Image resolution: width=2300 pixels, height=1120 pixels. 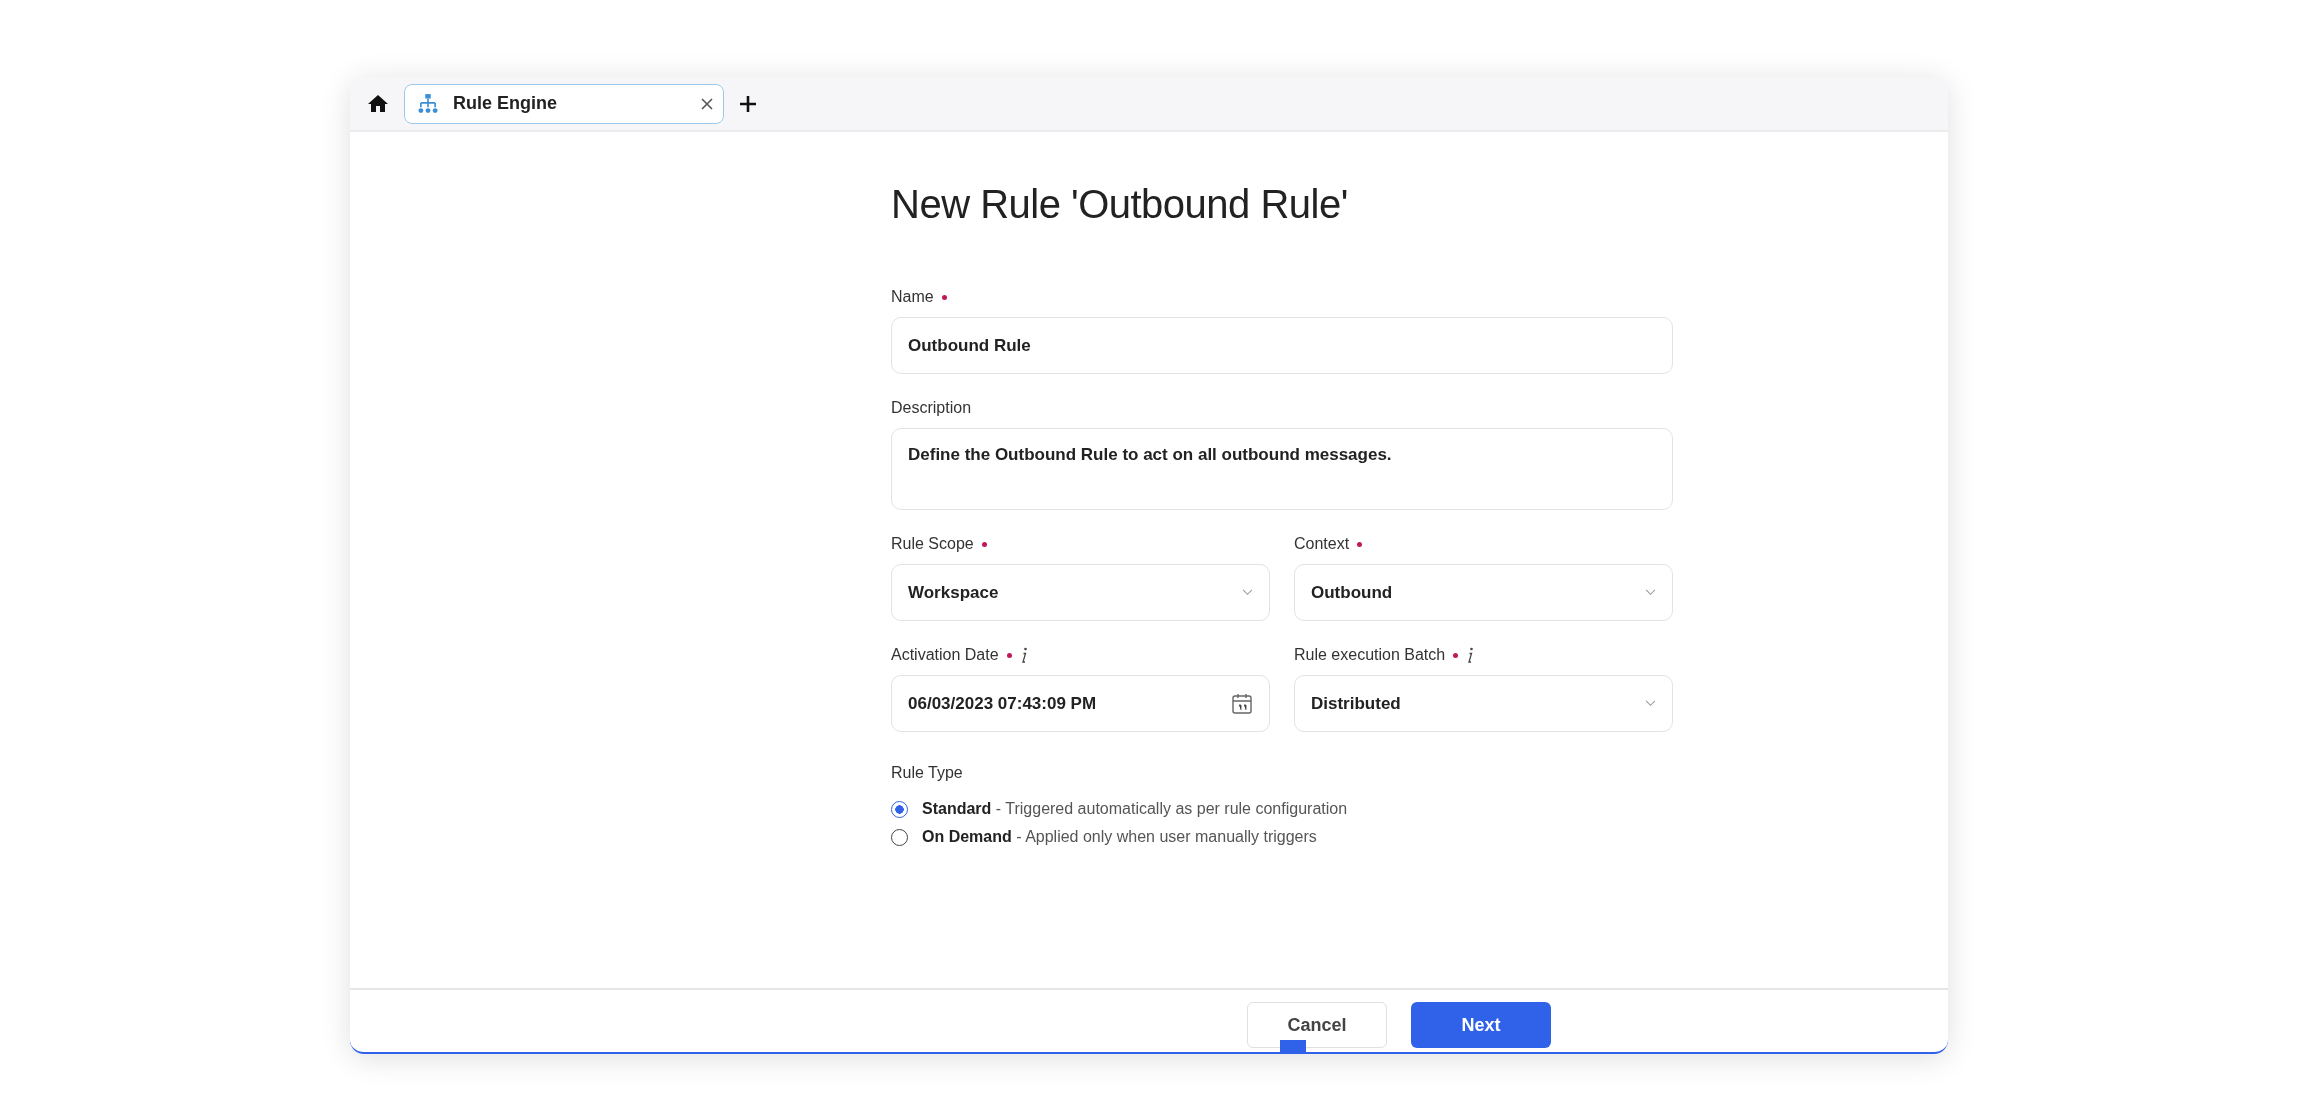 I want to click on page-title: New Rule 'Outbound Rule', so click(x=1120, y=204).